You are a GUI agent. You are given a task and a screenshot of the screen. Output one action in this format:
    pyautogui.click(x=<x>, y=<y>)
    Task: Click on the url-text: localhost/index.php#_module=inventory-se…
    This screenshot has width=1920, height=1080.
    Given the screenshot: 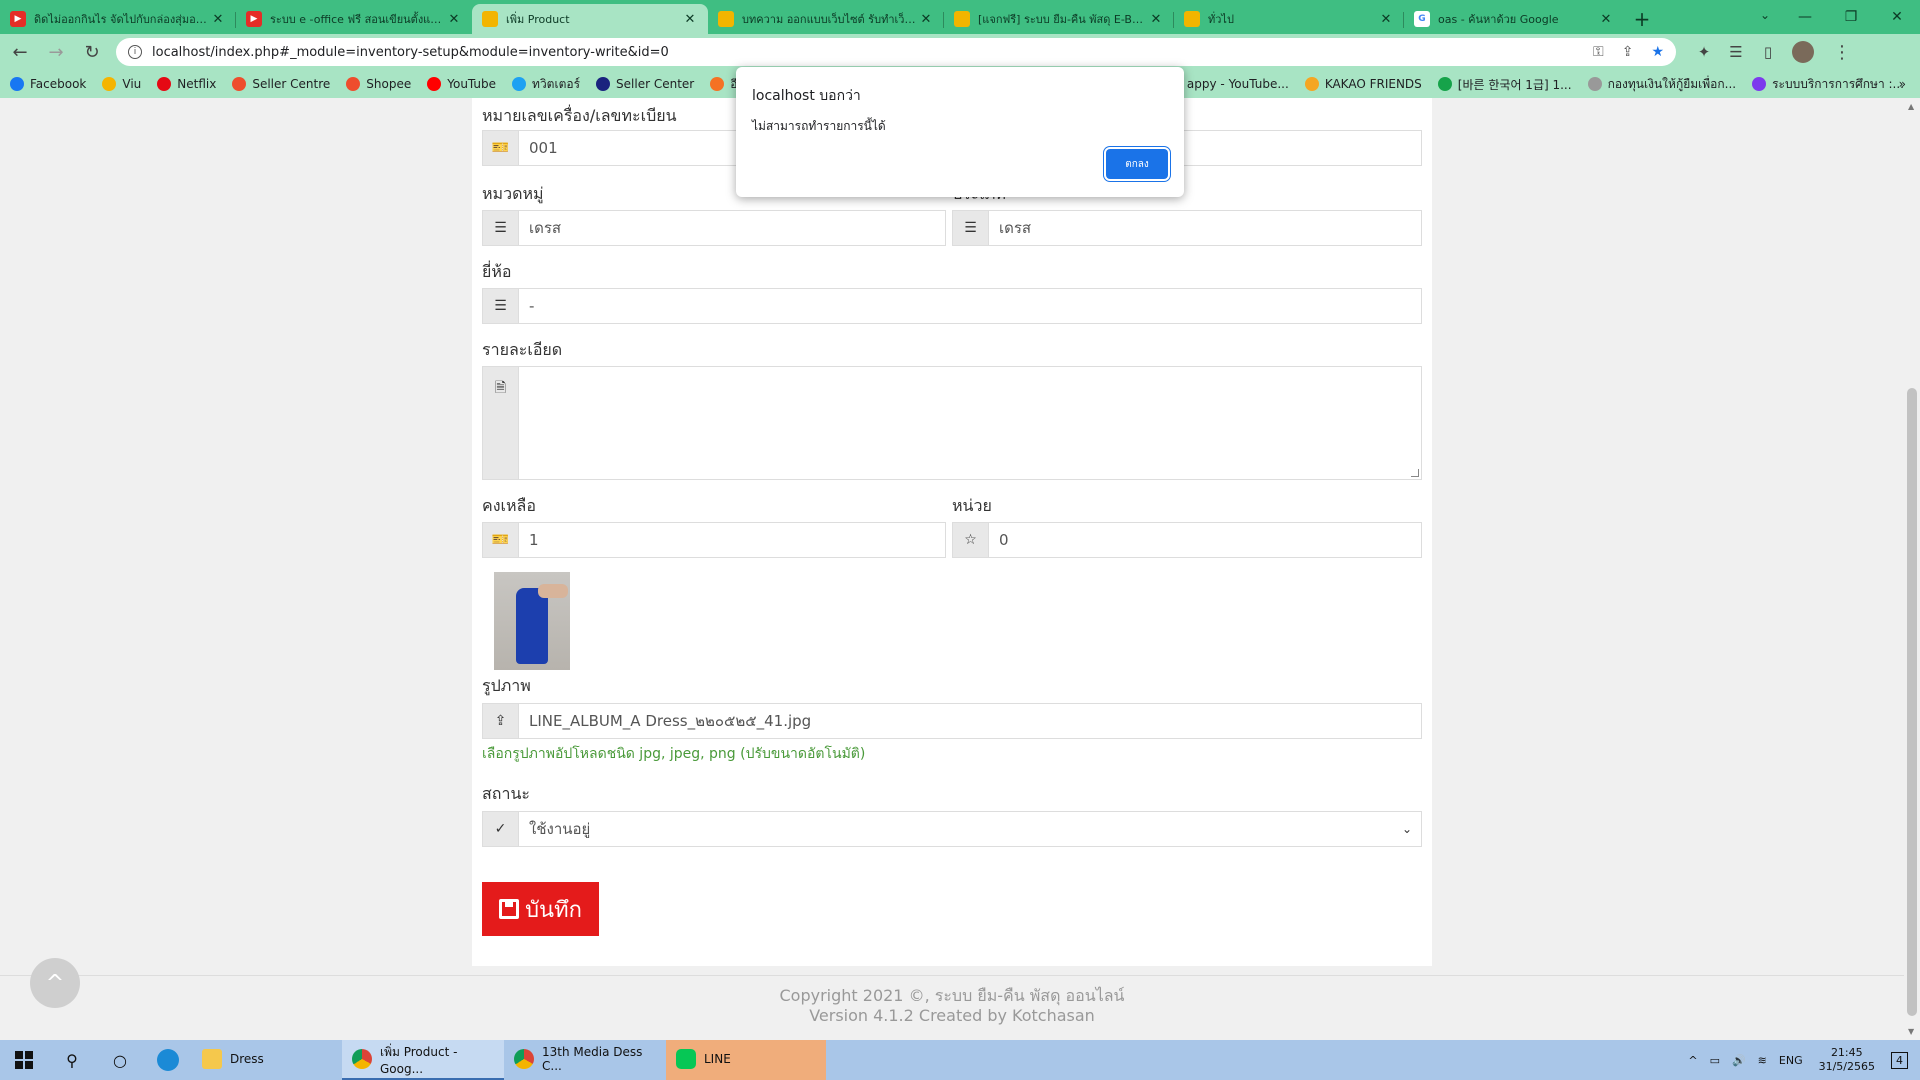 What is the action you would take?
    pyautogui.click(x=863, y=52)
    